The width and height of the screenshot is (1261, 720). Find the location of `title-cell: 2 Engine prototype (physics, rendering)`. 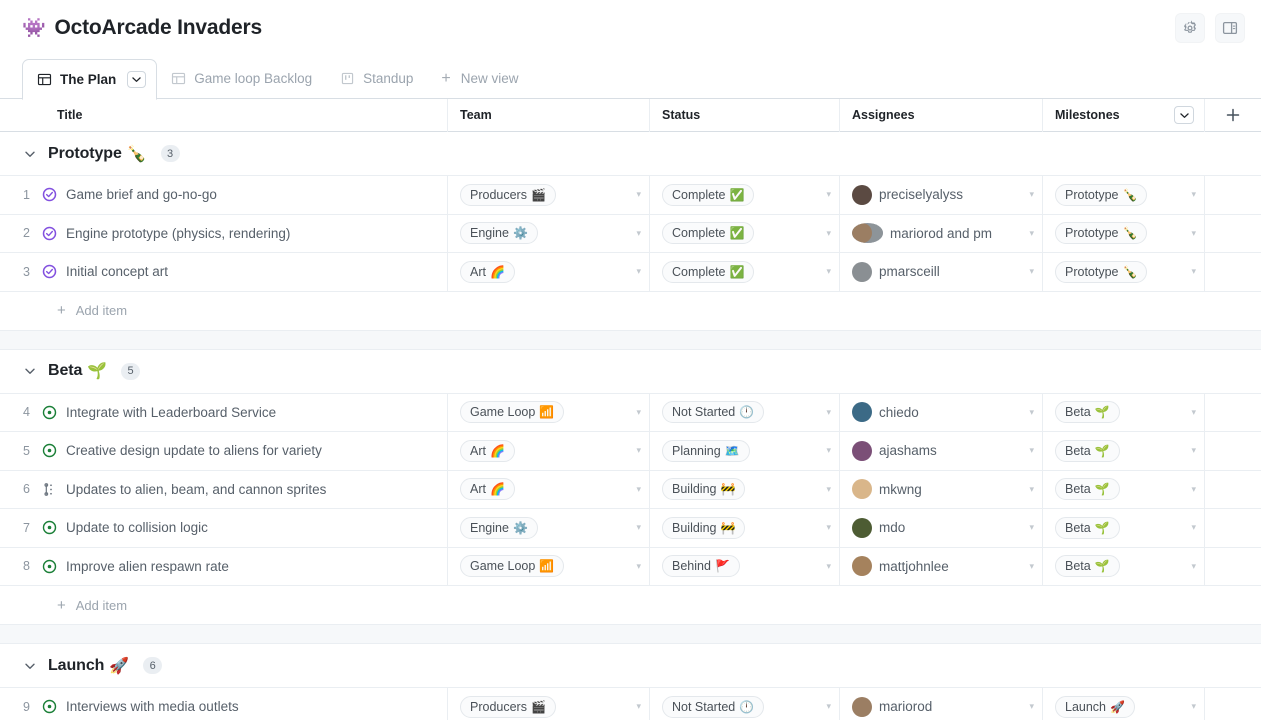

title-cell: 2 Engine prototype (physics, rendering) is located at coordinates (224, 233).